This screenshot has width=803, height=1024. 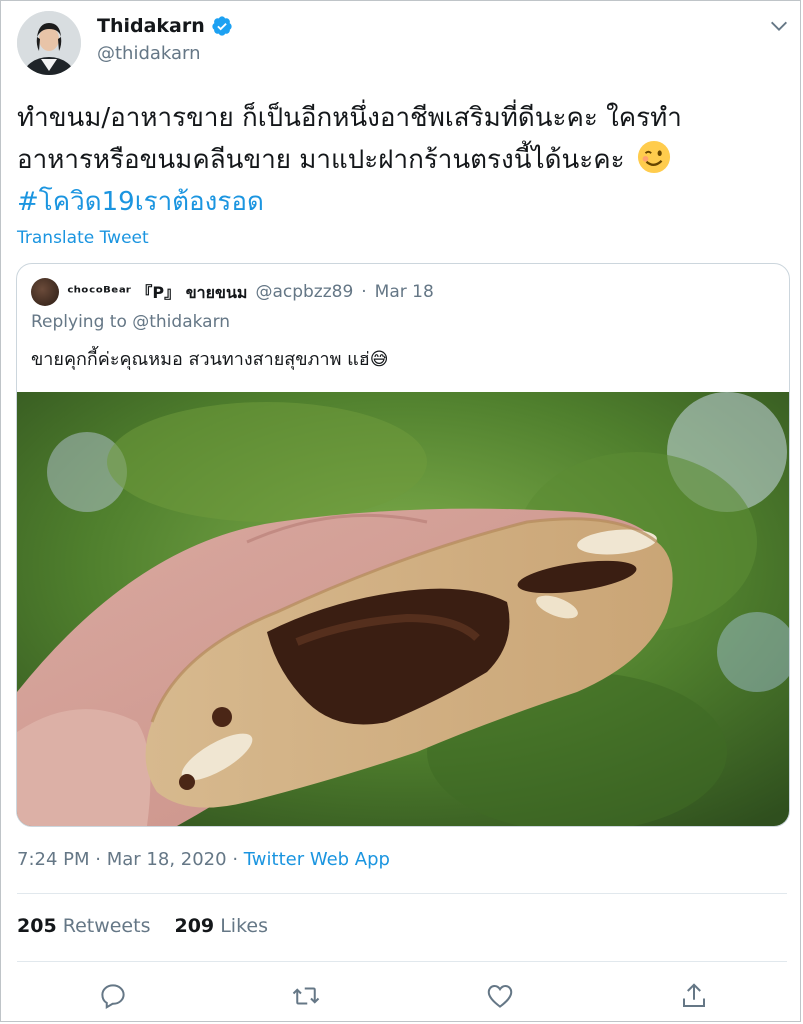 I want to click on retweets-label: Retweets, so click(x=106, y=926).